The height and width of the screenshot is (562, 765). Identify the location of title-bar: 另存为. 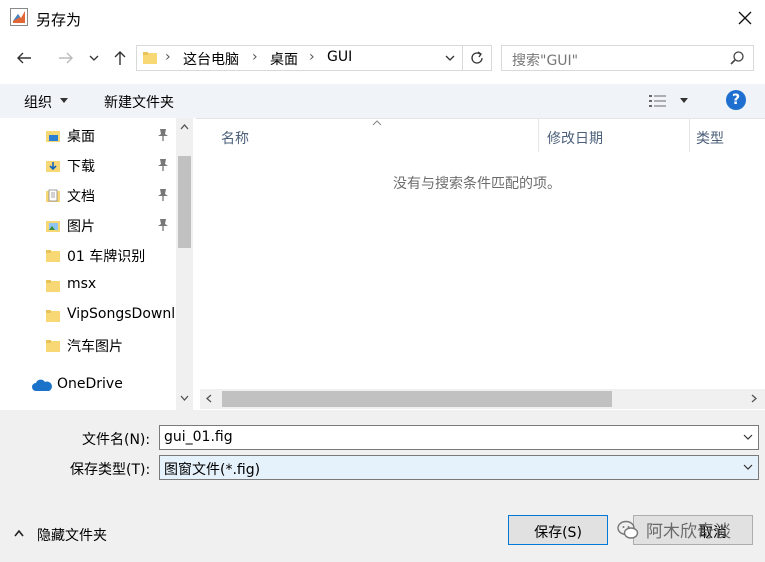
(382, 18).